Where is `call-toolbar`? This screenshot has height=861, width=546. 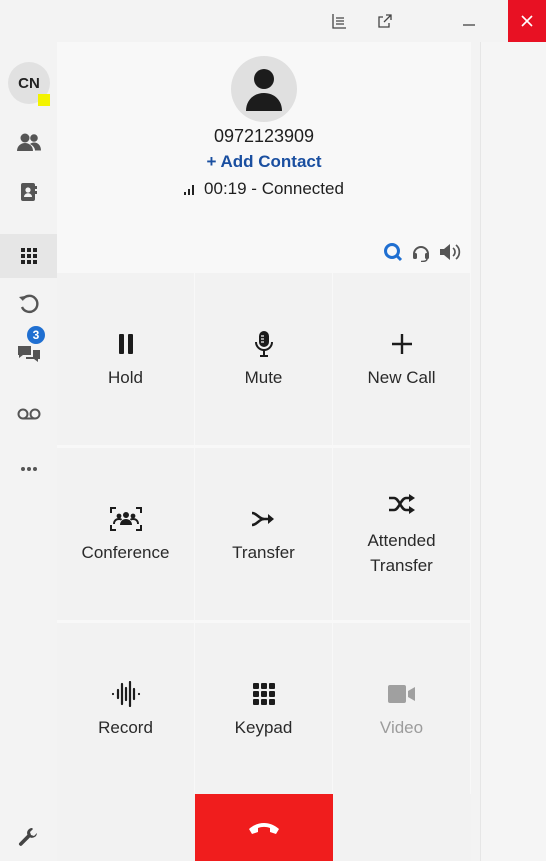 call-toolbar is located at coordinates (422, 254).